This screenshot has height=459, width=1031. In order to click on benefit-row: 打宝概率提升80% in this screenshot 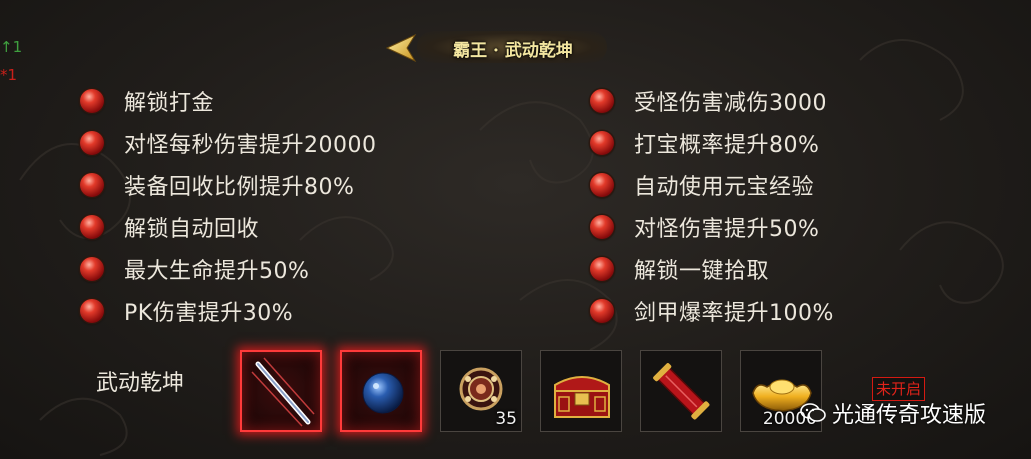, I will do `click(712, 143)`.